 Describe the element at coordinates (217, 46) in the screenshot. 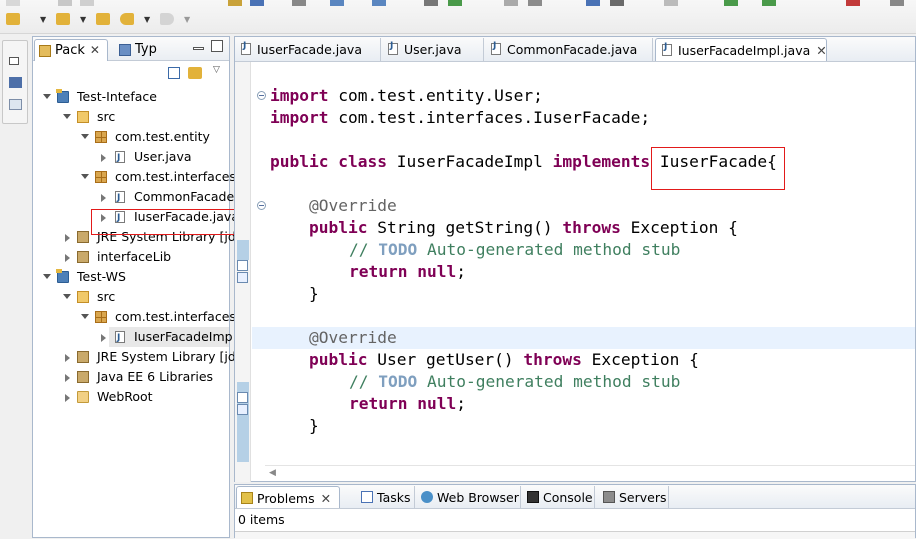

I see `maximize-button` at that location.